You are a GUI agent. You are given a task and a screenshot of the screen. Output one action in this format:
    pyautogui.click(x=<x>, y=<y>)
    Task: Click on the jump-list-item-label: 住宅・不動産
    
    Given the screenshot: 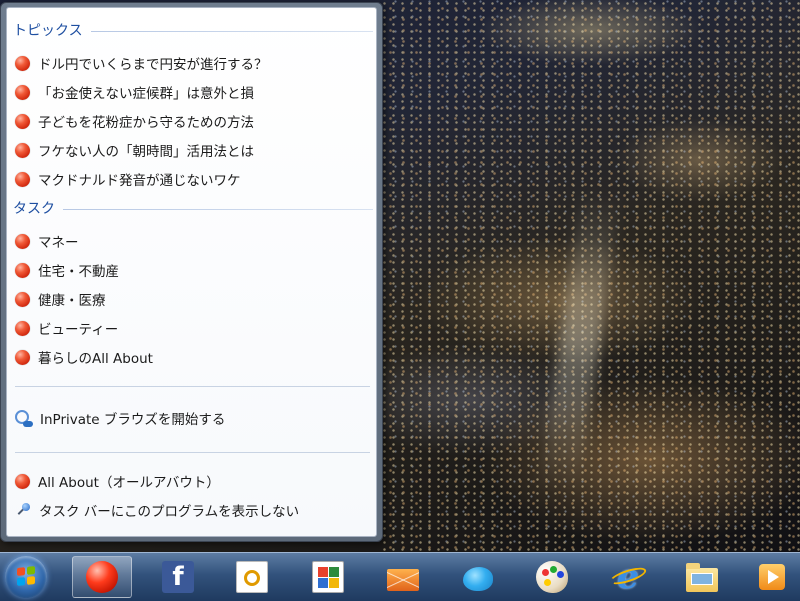 What is the action you would take?
    pyautogui.click(x=78, y=272)
    